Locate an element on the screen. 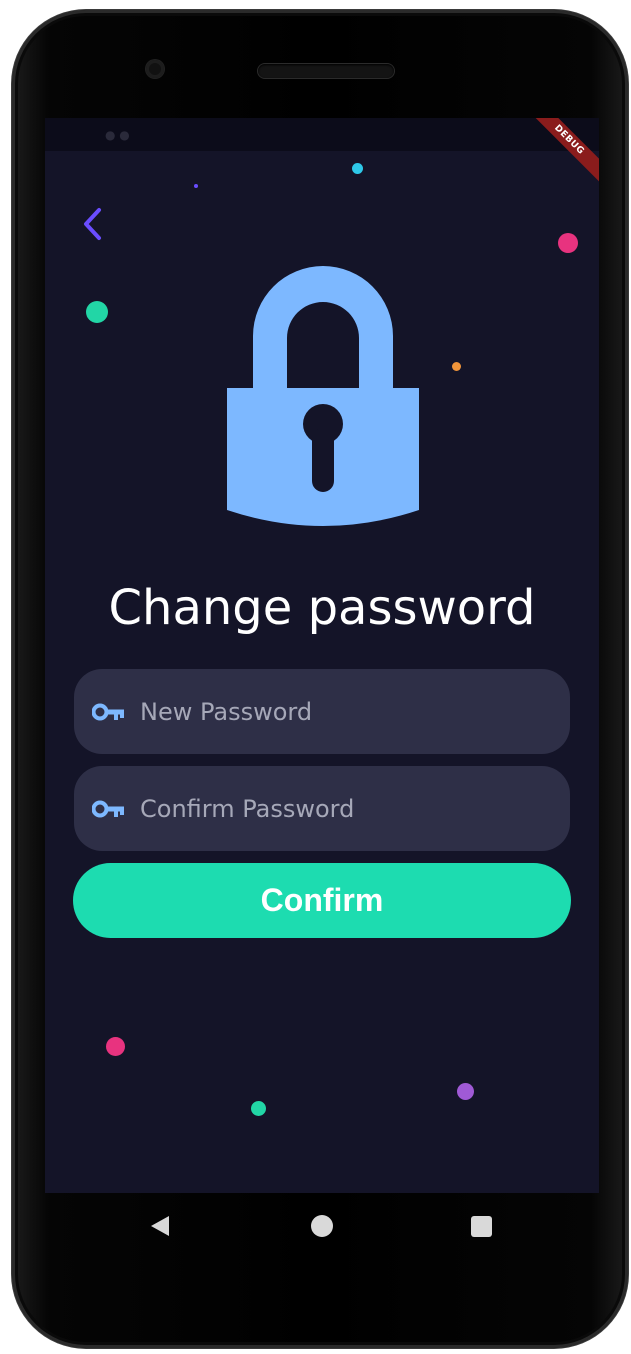 The height and width of the screenshot is (1354, 631). circle-home-icon is located at coordinates (322, 1226).